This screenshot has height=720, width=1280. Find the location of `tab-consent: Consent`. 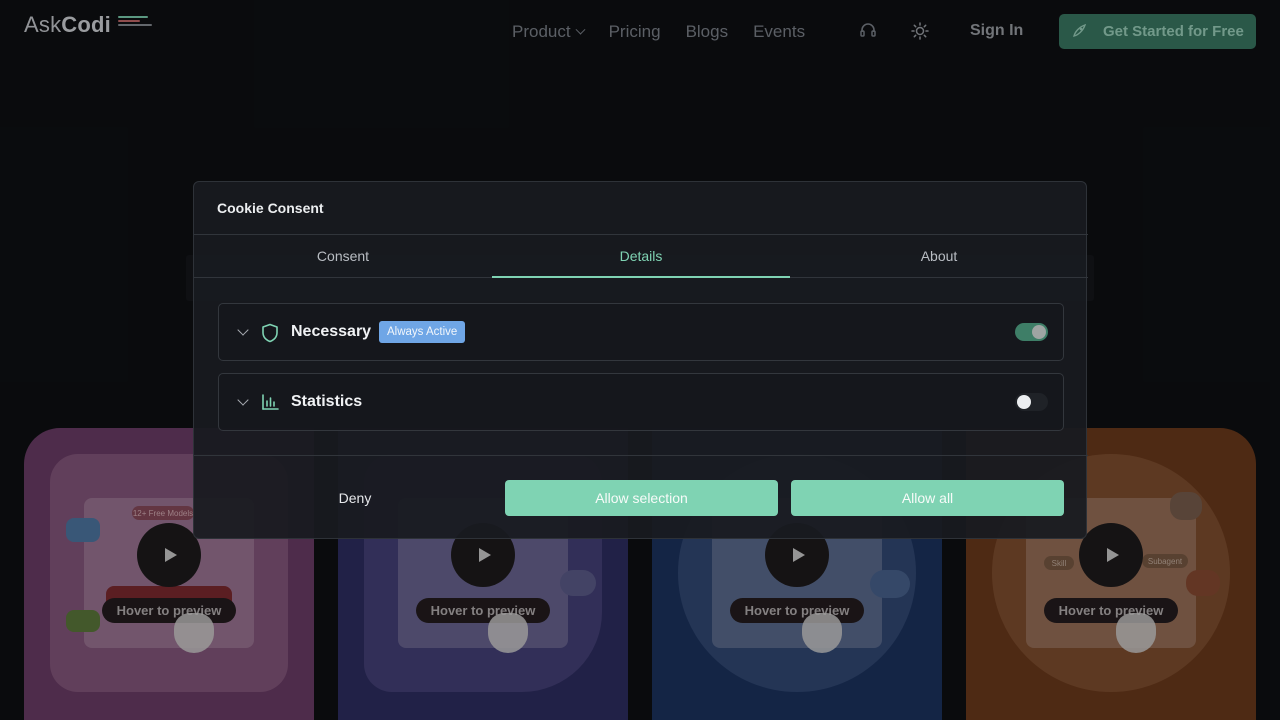

tab-consent: Consent is located at coordinates (343, 256).